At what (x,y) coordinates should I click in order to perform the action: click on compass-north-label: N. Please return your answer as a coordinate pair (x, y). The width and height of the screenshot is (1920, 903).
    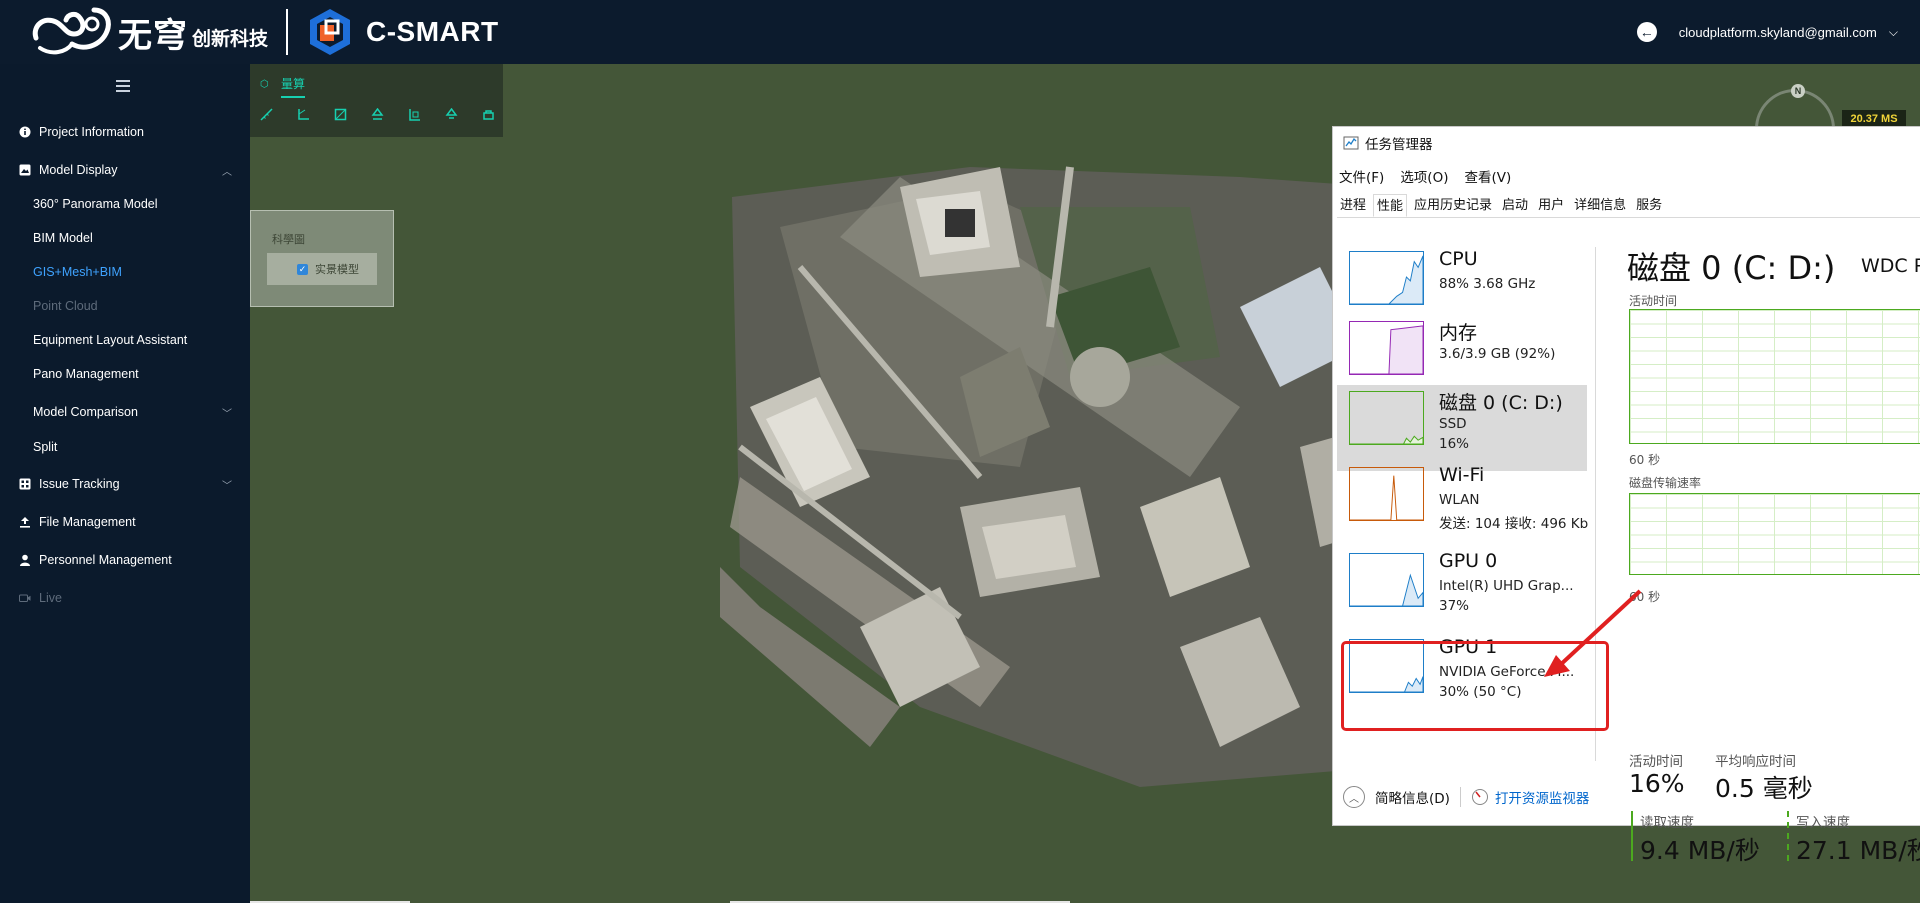
    Looking at the image, I should click on (1798, 91).